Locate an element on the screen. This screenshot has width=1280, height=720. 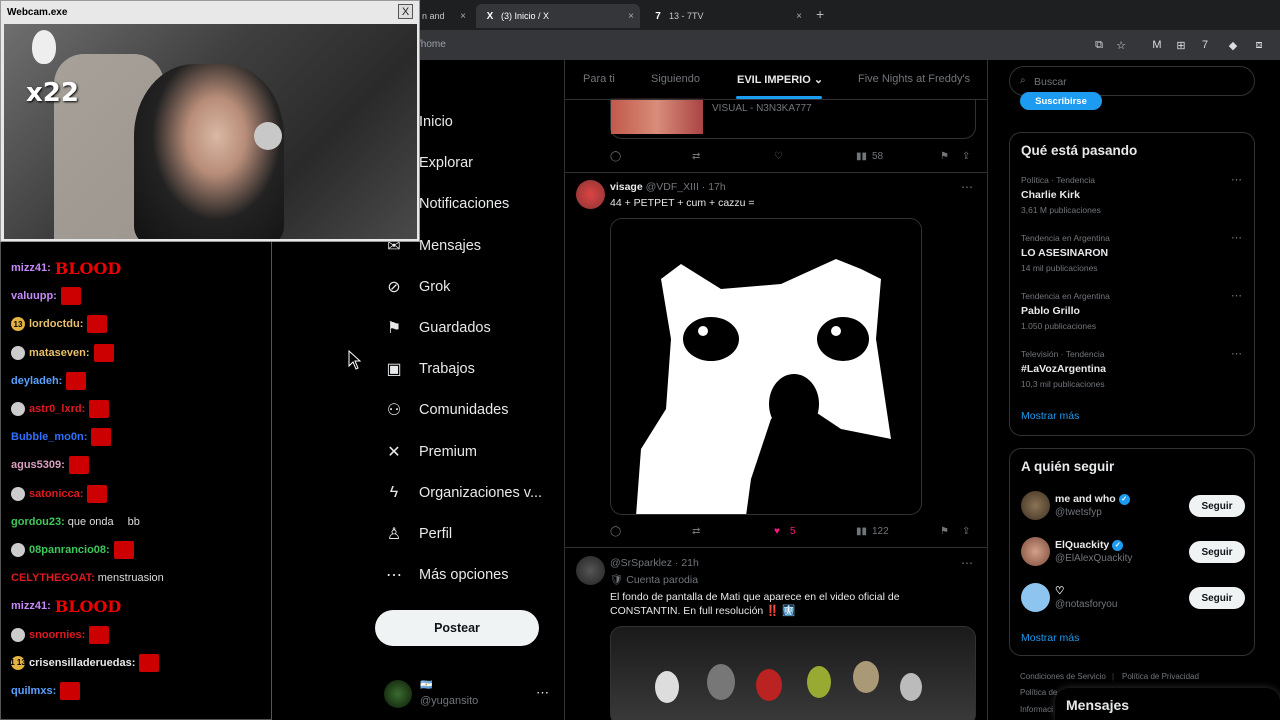
follow-name: me and who ✓ is located at coordinates (1092, 499).